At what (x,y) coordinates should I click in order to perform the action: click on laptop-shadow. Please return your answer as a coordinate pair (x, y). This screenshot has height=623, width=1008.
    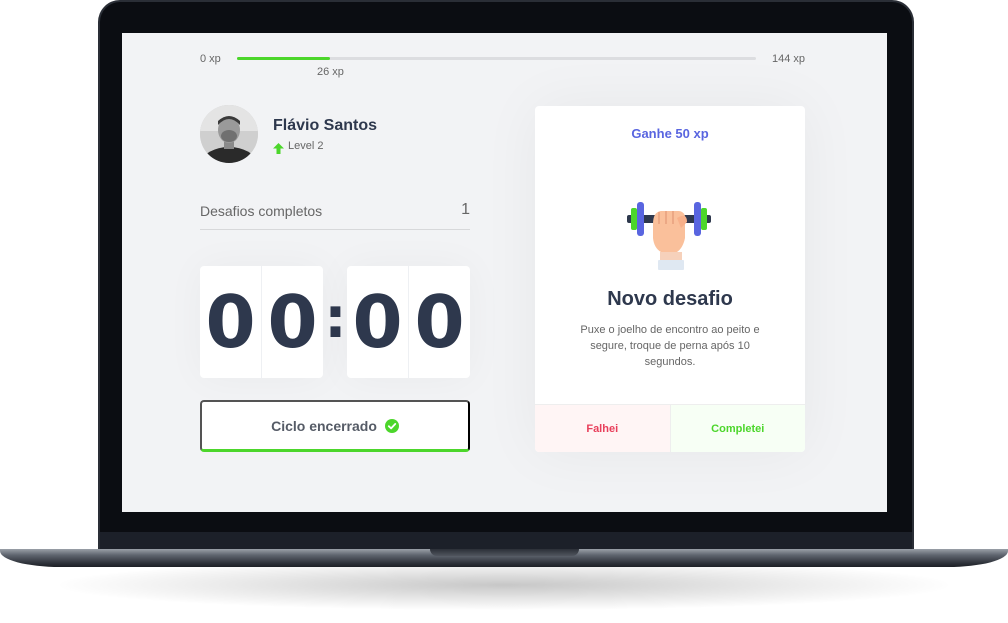
    Looking at the image, I should click on (504, 585).